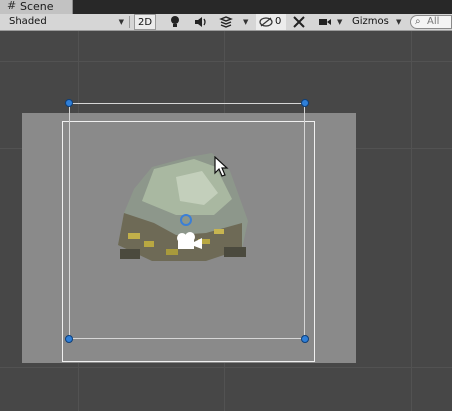 The image size is (452, 411). What do you see at coordinates (221, 166) in the screenshot?
I see `cursor-icon` at bounding box center [221, 166].